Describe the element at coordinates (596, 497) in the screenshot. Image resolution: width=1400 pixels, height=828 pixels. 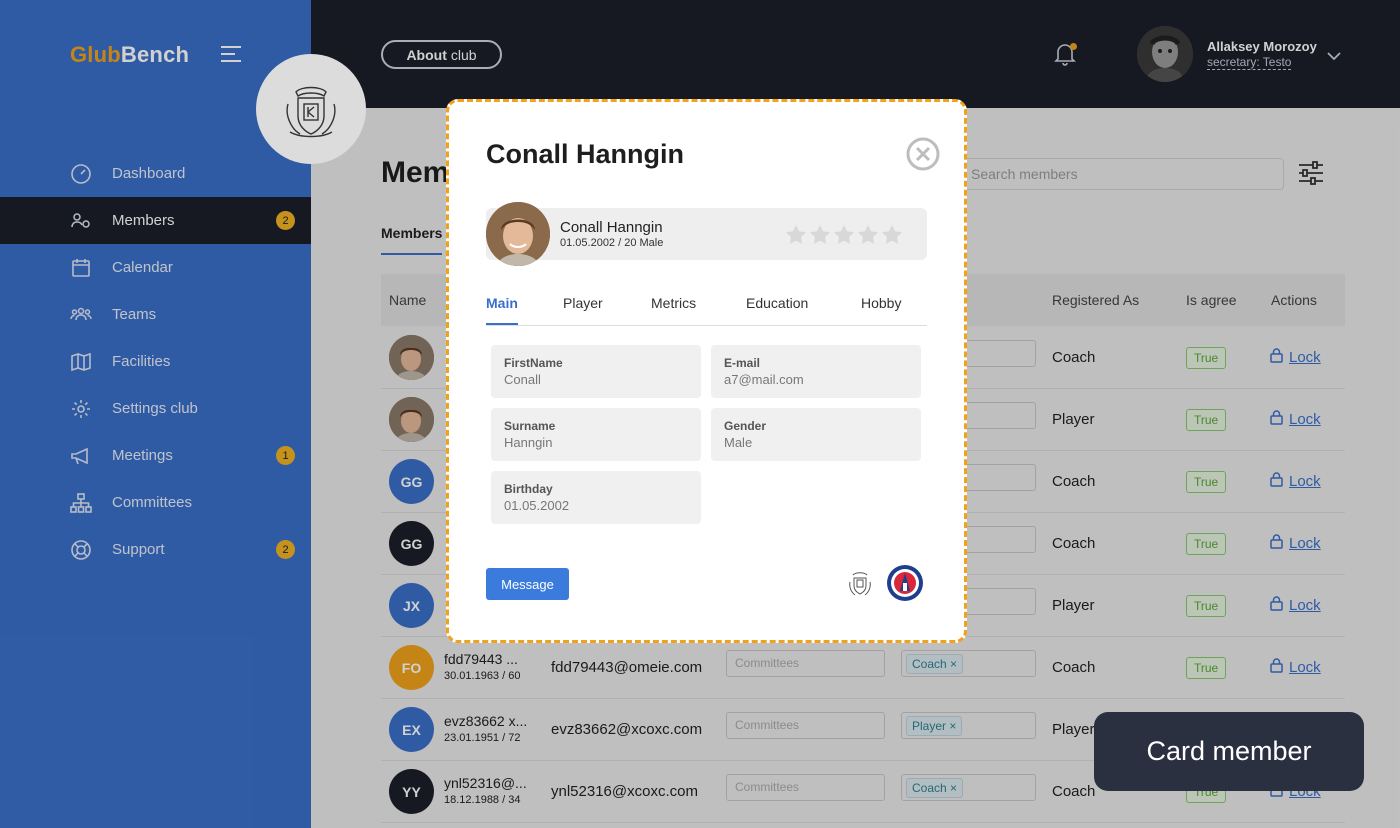
I see `birthday-field: Birthday 01.05.2002` at that location.